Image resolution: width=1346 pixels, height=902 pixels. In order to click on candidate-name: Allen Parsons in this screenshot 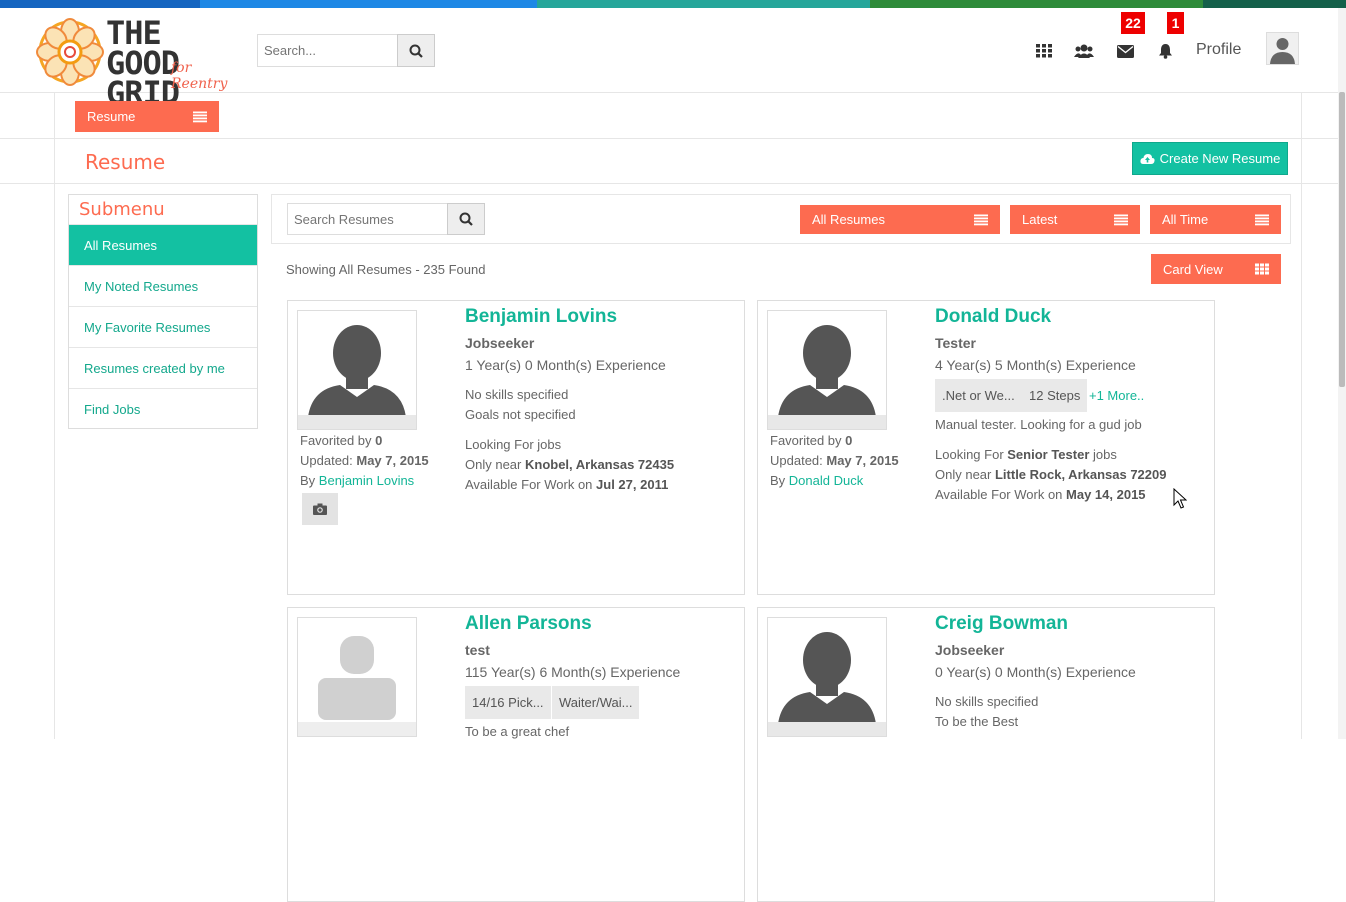, I will do `click(528, 624)`.